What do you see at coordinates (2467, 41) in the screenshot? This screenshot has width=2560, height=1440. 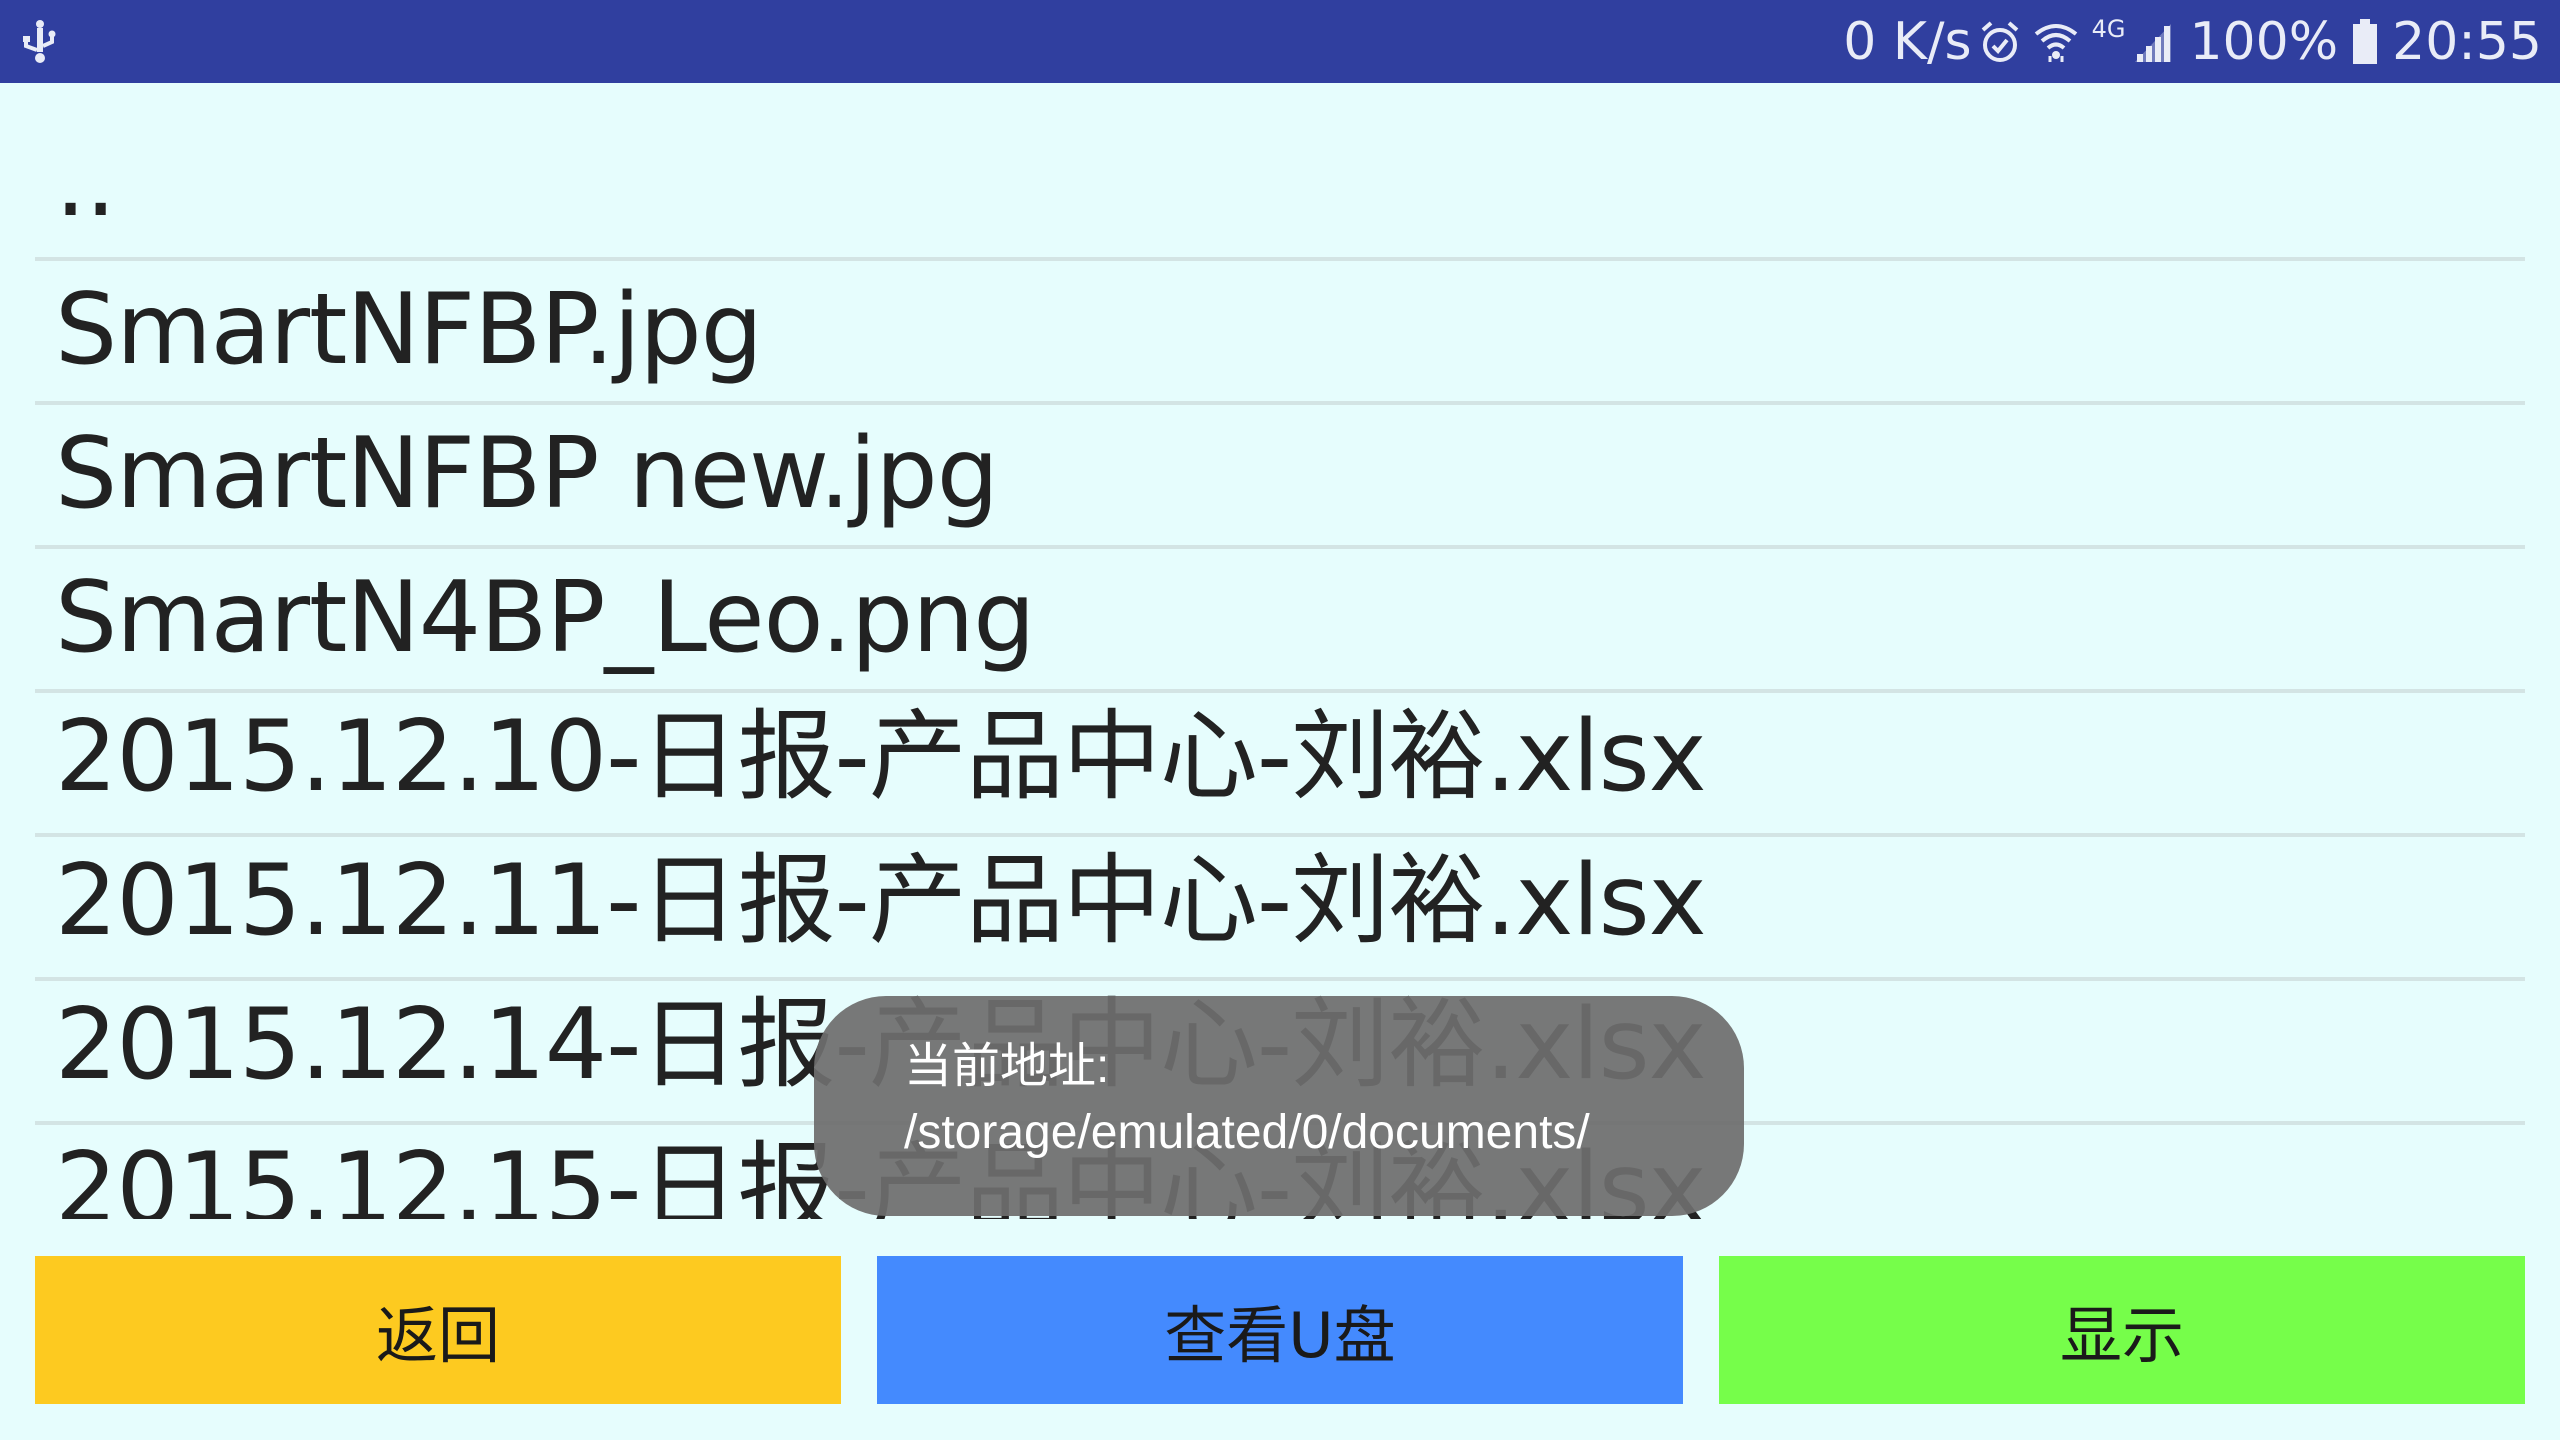 I see `clock: 20:55` at bounding box center [2467, 41].